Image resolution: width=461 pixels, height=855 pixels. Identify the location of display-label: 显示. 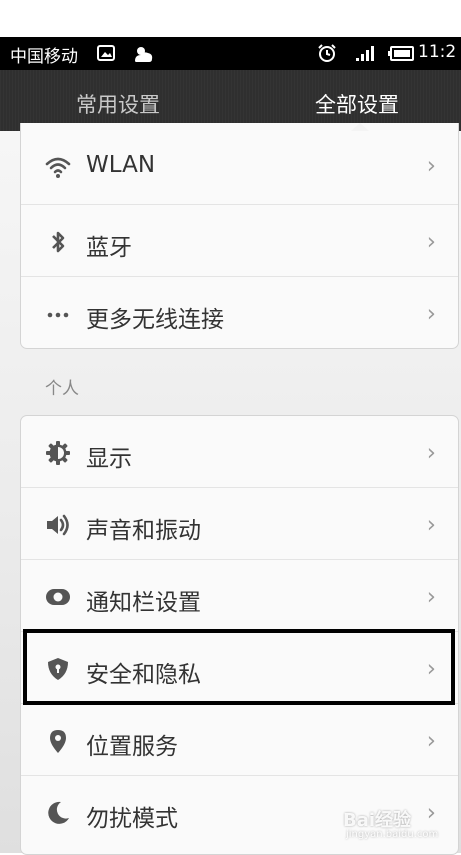
(109, 459).